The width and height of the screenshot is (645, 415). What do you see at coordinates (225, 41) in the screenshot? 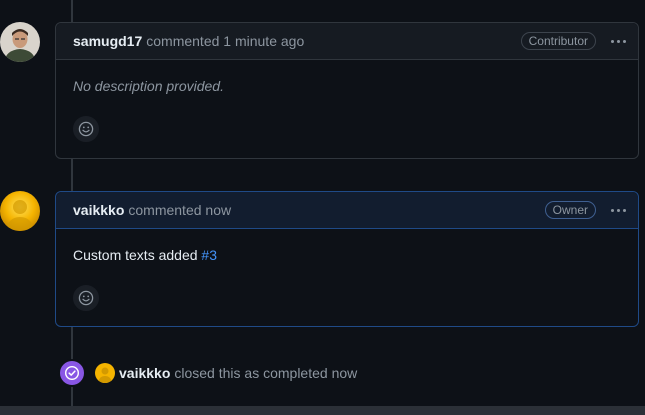
I see `comment-timestamp: commented 1 minute ago` at bounding box center [225, 41].